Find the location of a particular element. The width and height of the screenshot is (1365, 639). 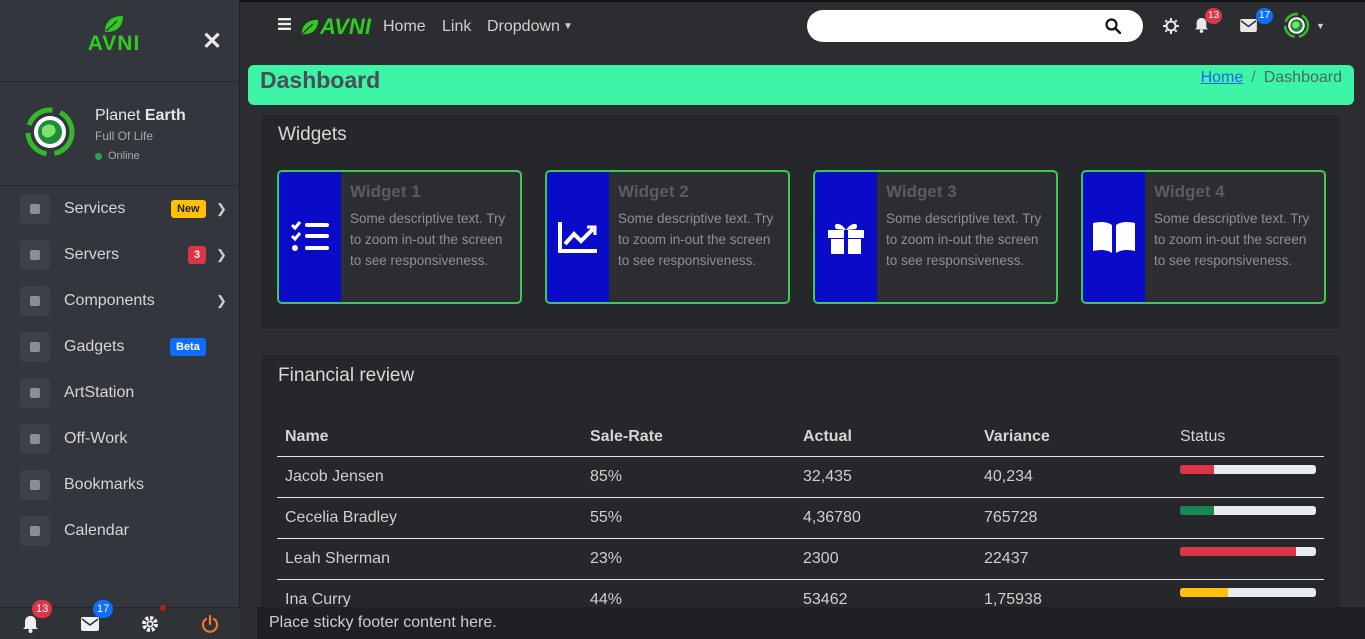

settings-alert-dot is located at coordinates (163, 608).